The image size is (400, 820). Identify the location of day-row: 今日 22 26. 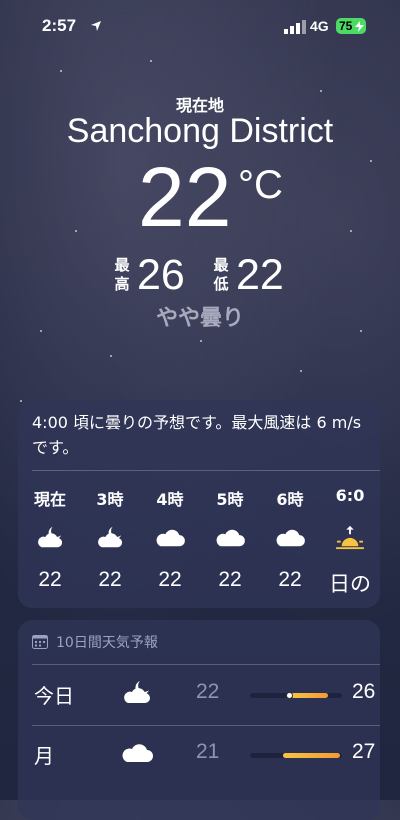
(199, 693).